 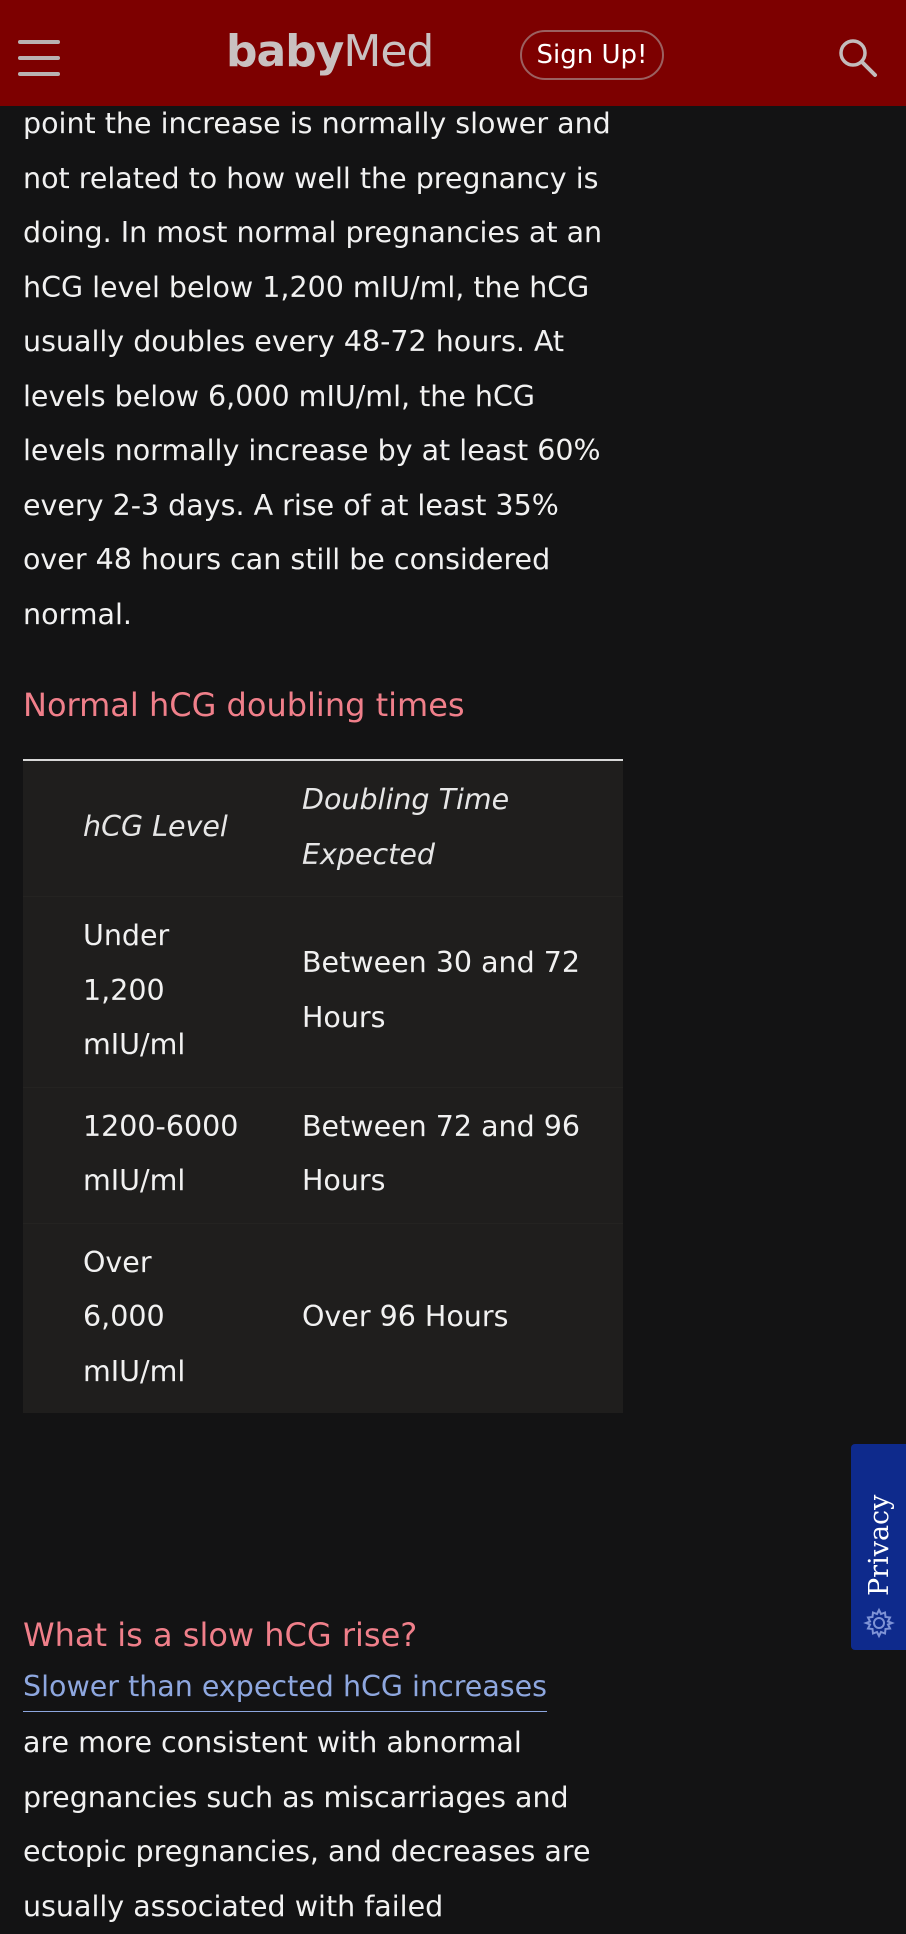 I want to click on site-header: babyMed Sign Up!, so click(x=453, y=53).